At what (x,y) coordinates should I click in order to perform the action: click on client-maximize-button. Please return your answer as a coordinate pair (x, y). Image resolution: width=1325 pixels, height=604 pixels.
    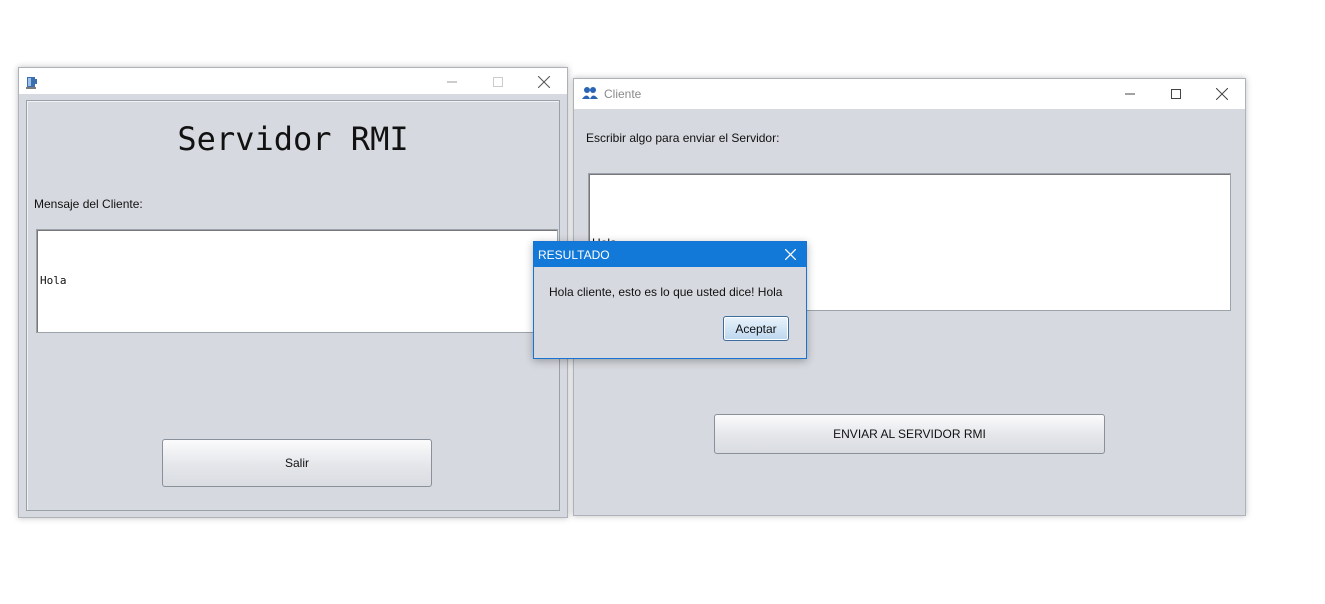
    Looking at the image, I should click on (1176, 94).